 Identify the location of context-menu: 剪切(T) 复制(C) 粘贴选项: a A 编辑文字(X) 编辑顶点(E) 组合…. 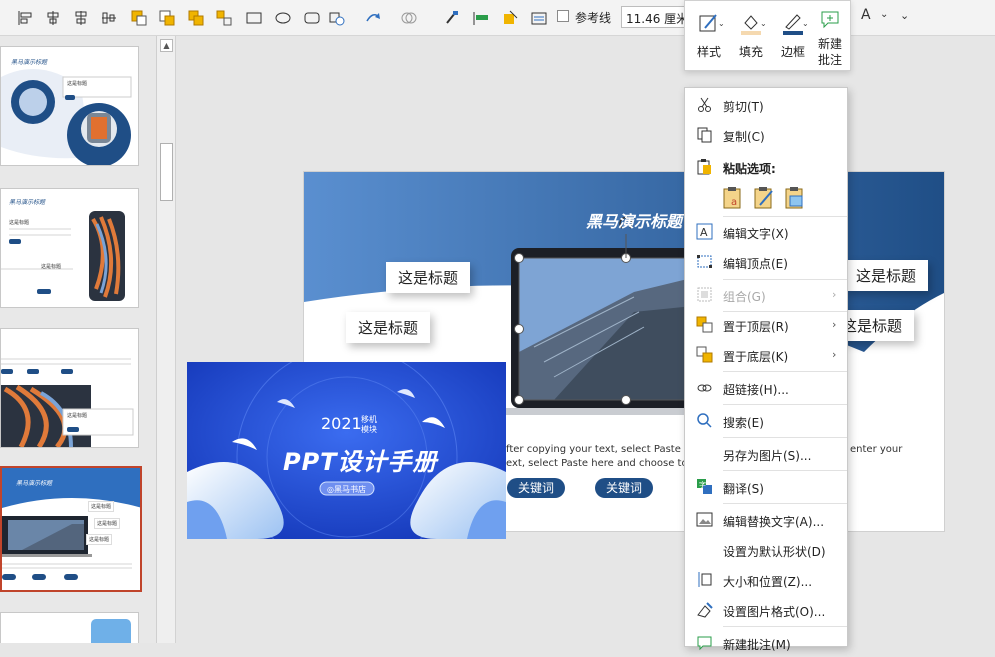
(766, 369).